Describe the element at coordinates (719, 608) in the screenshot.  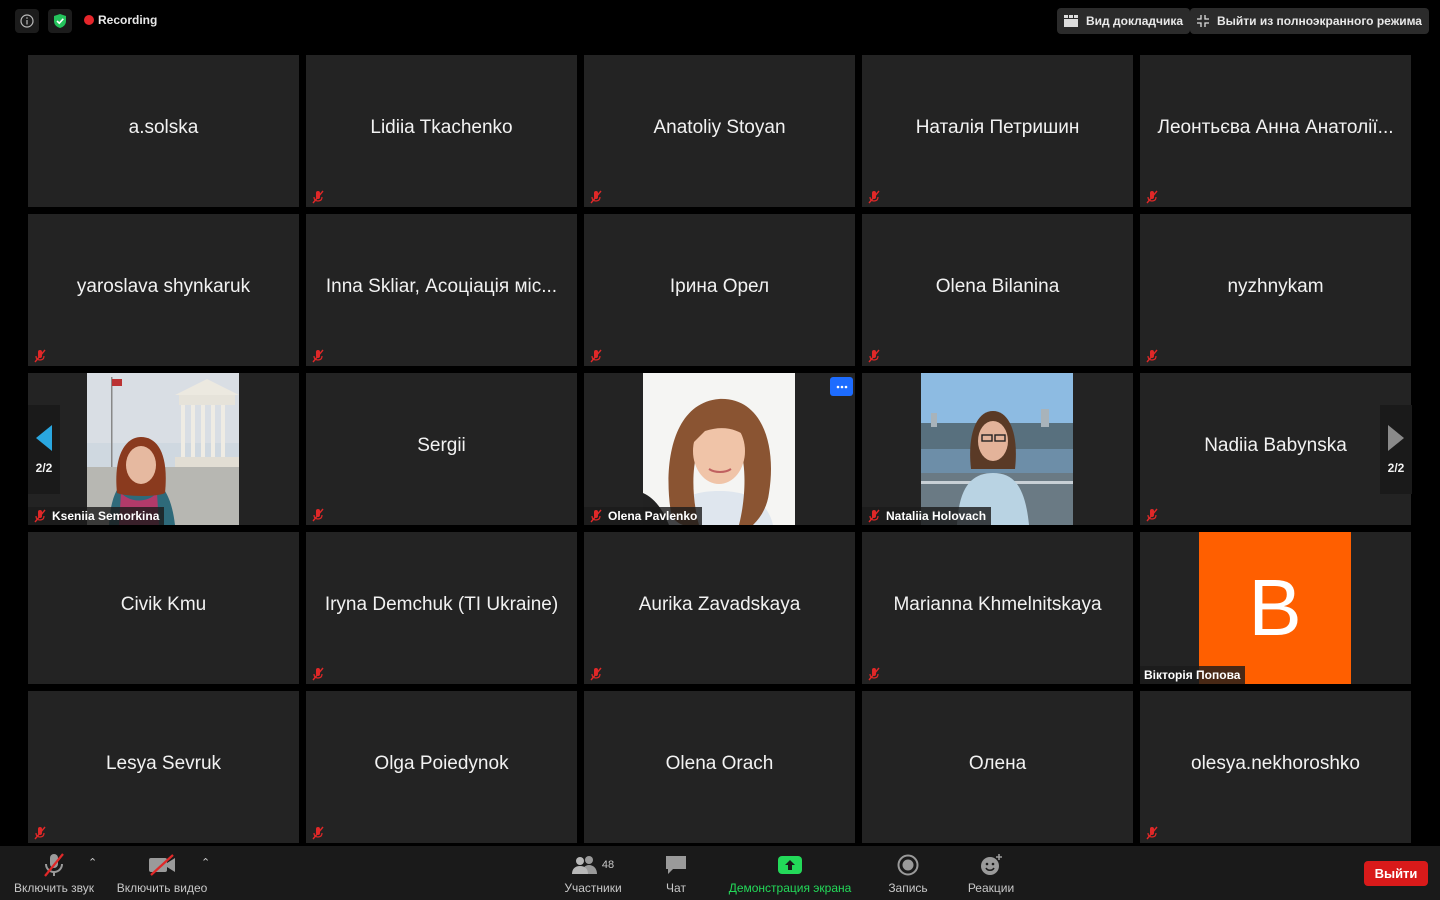
I see `participant-tile: Aurika Zavadskaya` at that location.